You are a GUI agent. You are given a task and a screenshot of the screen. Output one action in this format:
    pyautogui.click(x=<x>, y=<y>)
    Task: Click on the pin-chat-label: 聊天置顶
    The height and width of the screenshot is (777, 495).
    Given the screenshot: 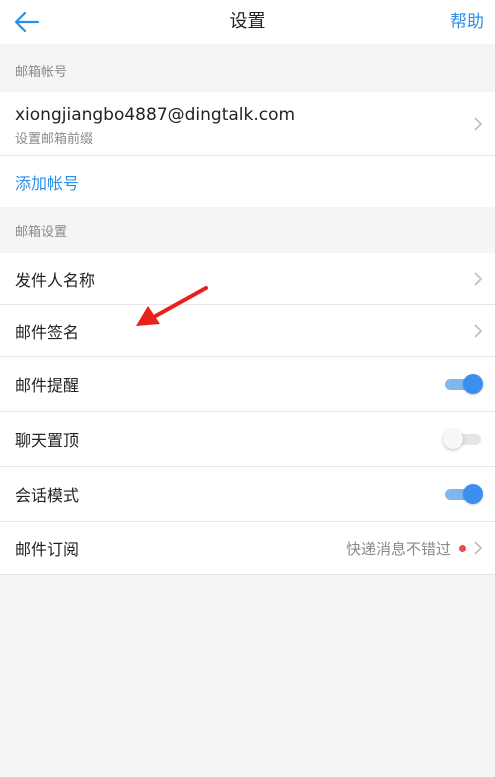 What is the action you would take?
    pyautogui.click(x=47, y=440)
    